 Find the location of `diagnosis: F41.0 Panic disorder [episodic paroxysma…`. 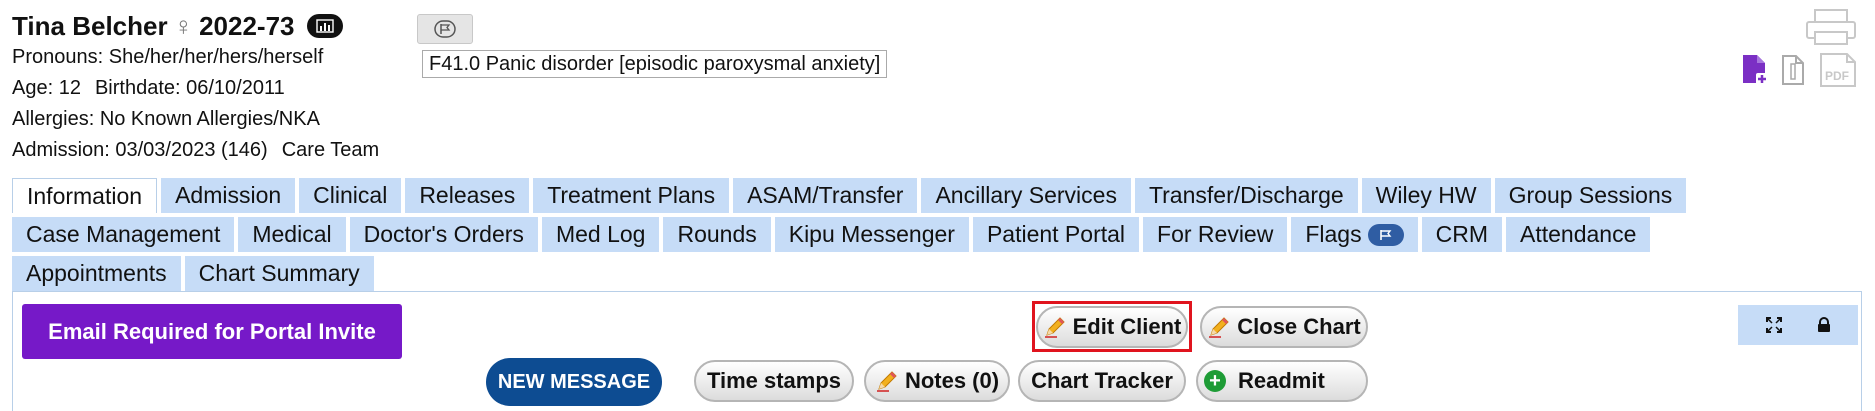

diagnosis: F41.0 Panic disorder [episodic paroxysma… is located at coordinates (655, 64).